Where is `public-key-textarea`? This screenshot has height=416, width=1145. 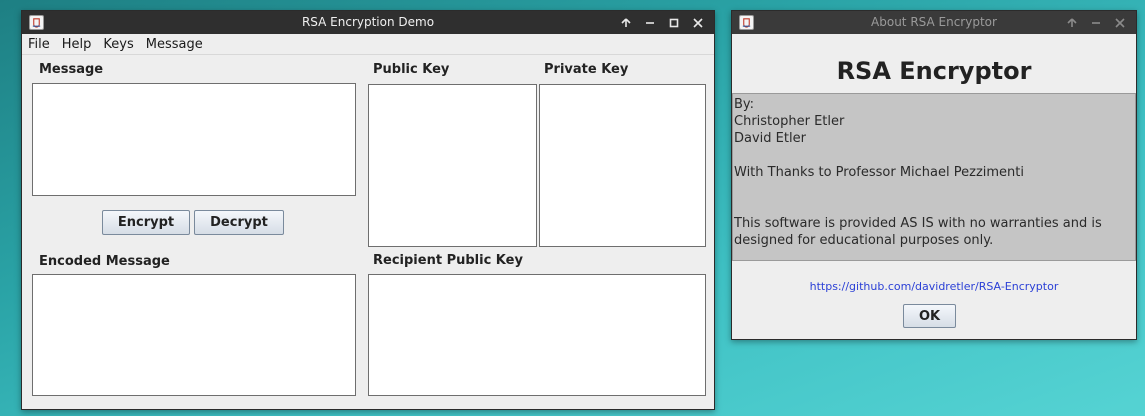
public-key-textarea is located at coordinates (452, 165).